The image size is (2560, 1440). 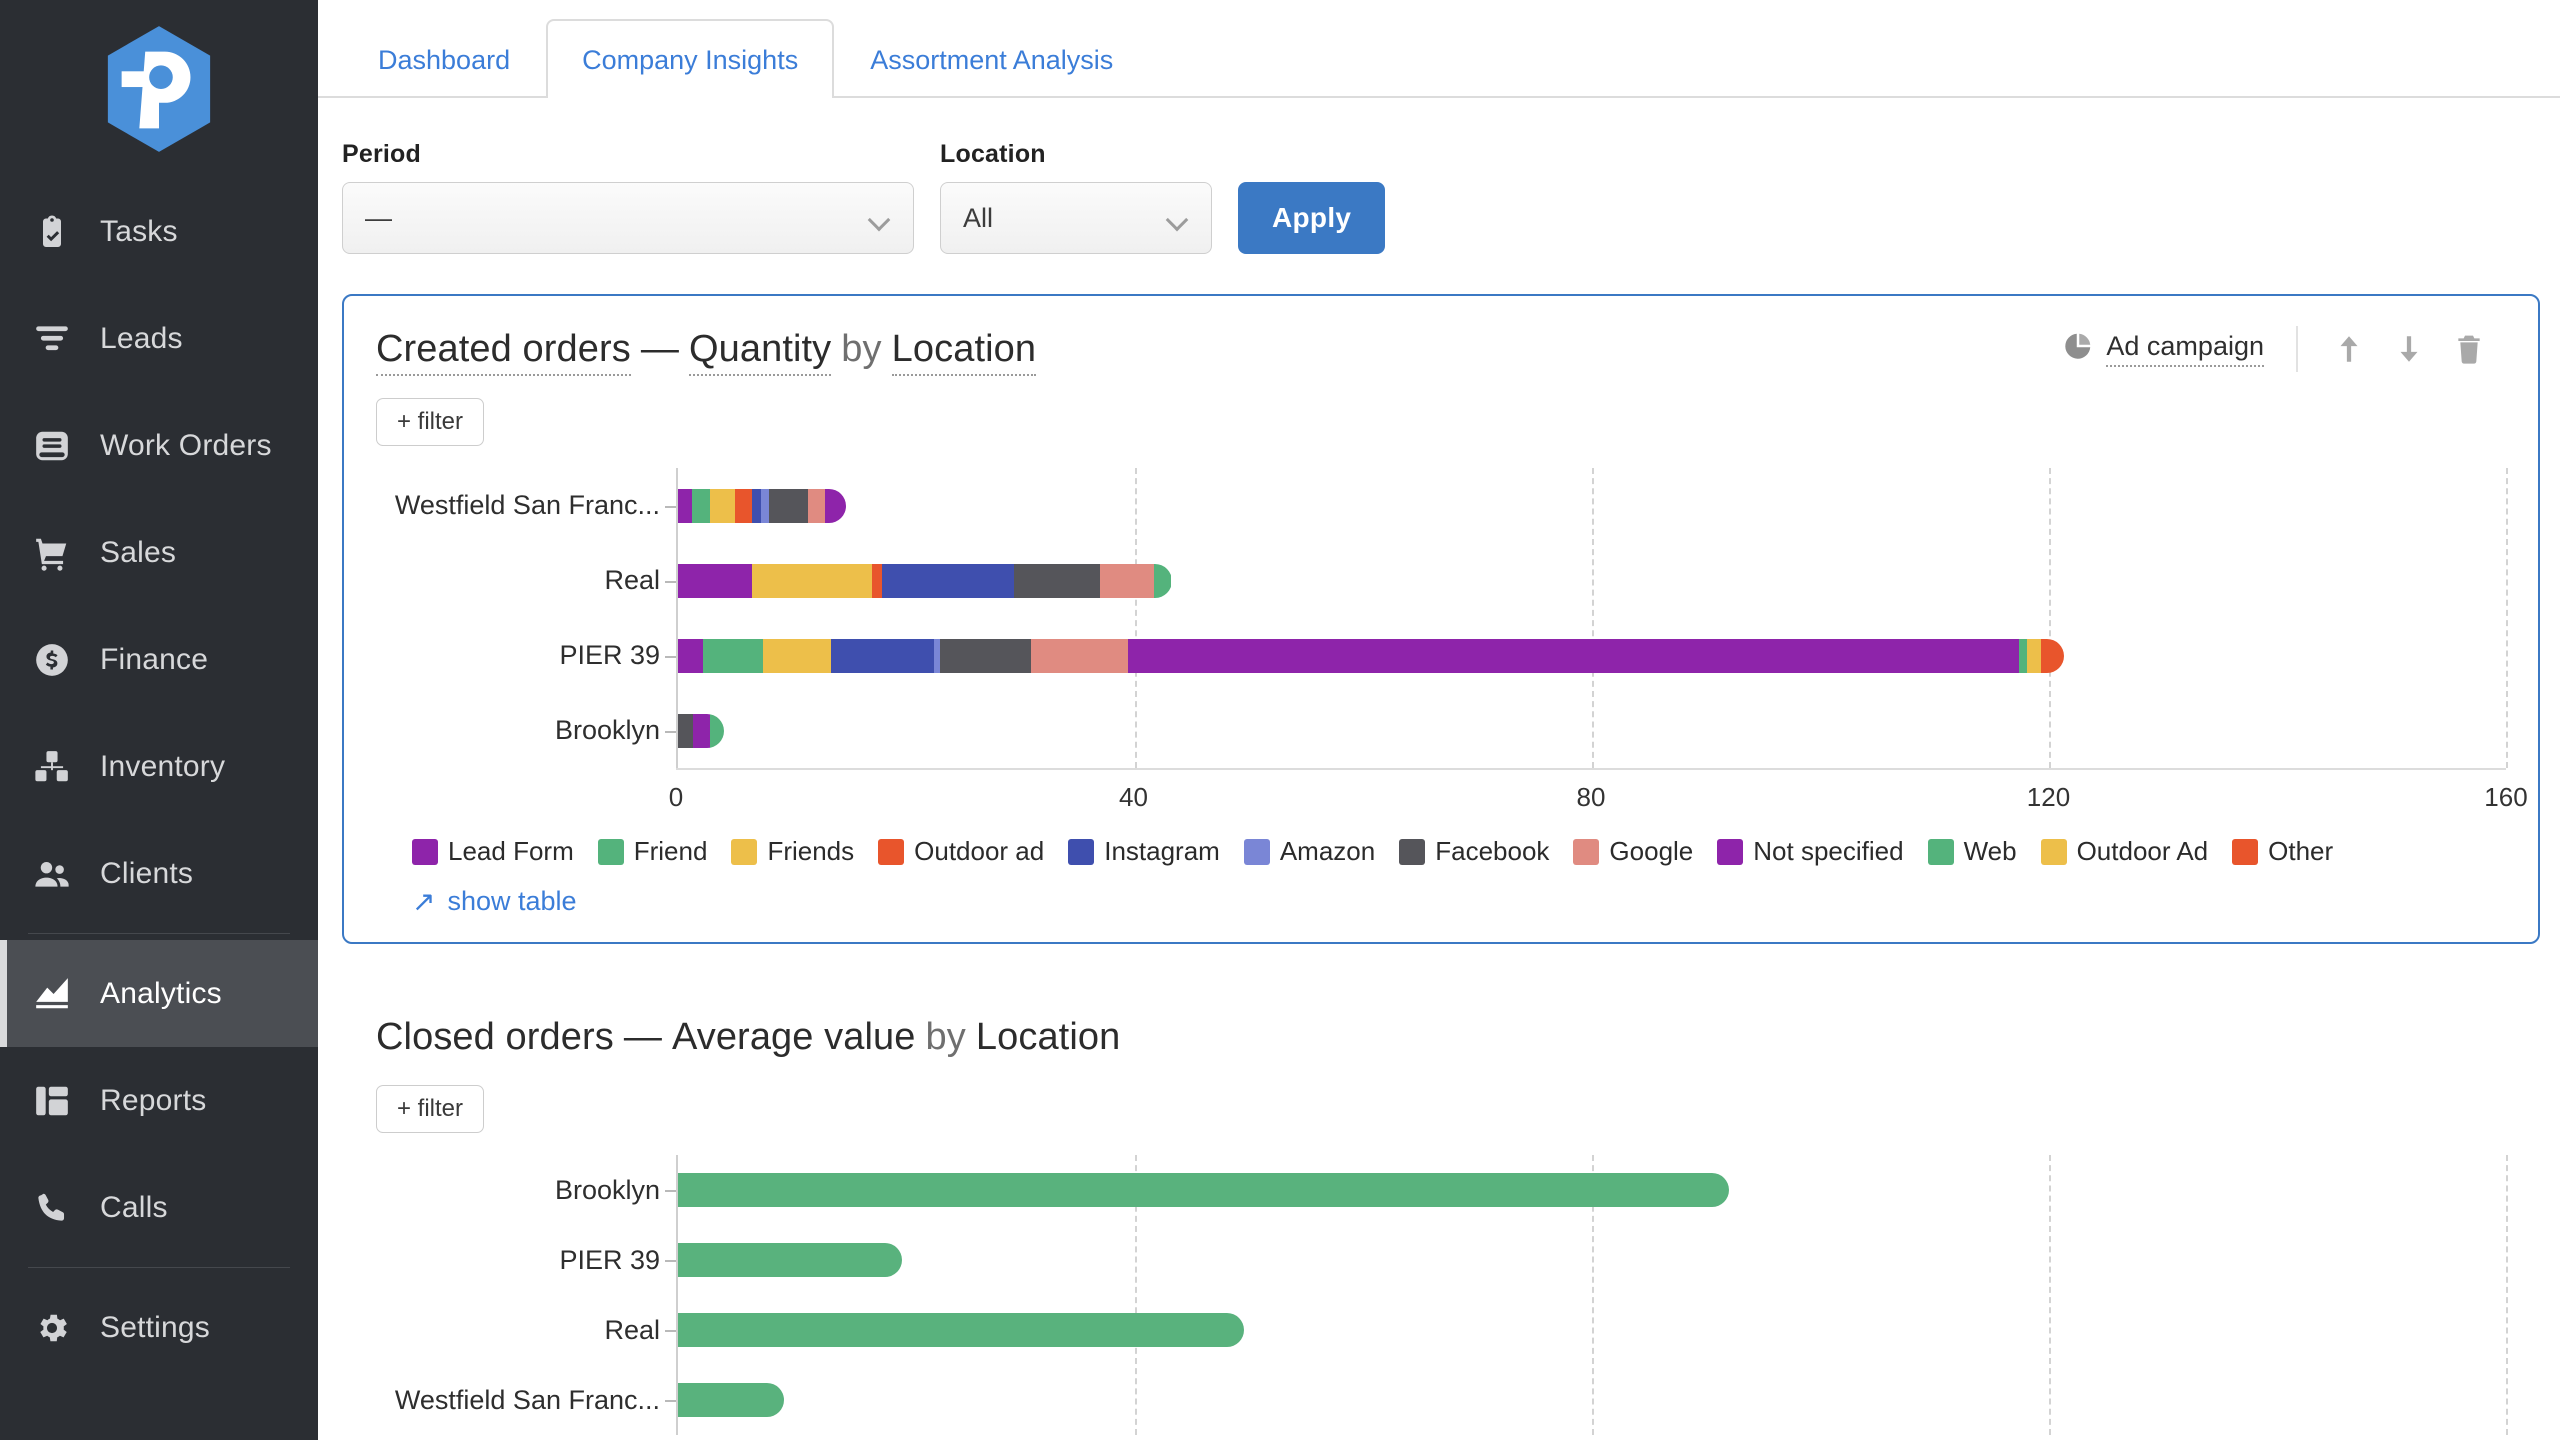 I want to click on legend-item: Instagram, so click(x=1144, y=851).